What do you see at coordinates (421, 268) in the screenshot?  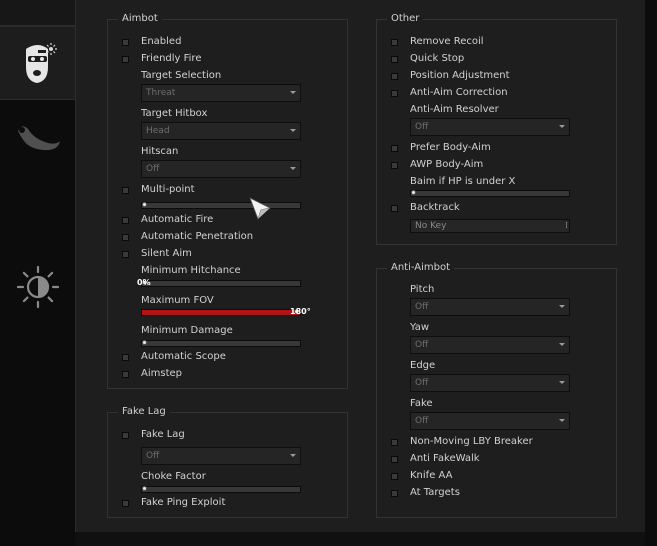 I see `antiaim-group-title: Anti-Aimbot` at bounding box center [421, 268].